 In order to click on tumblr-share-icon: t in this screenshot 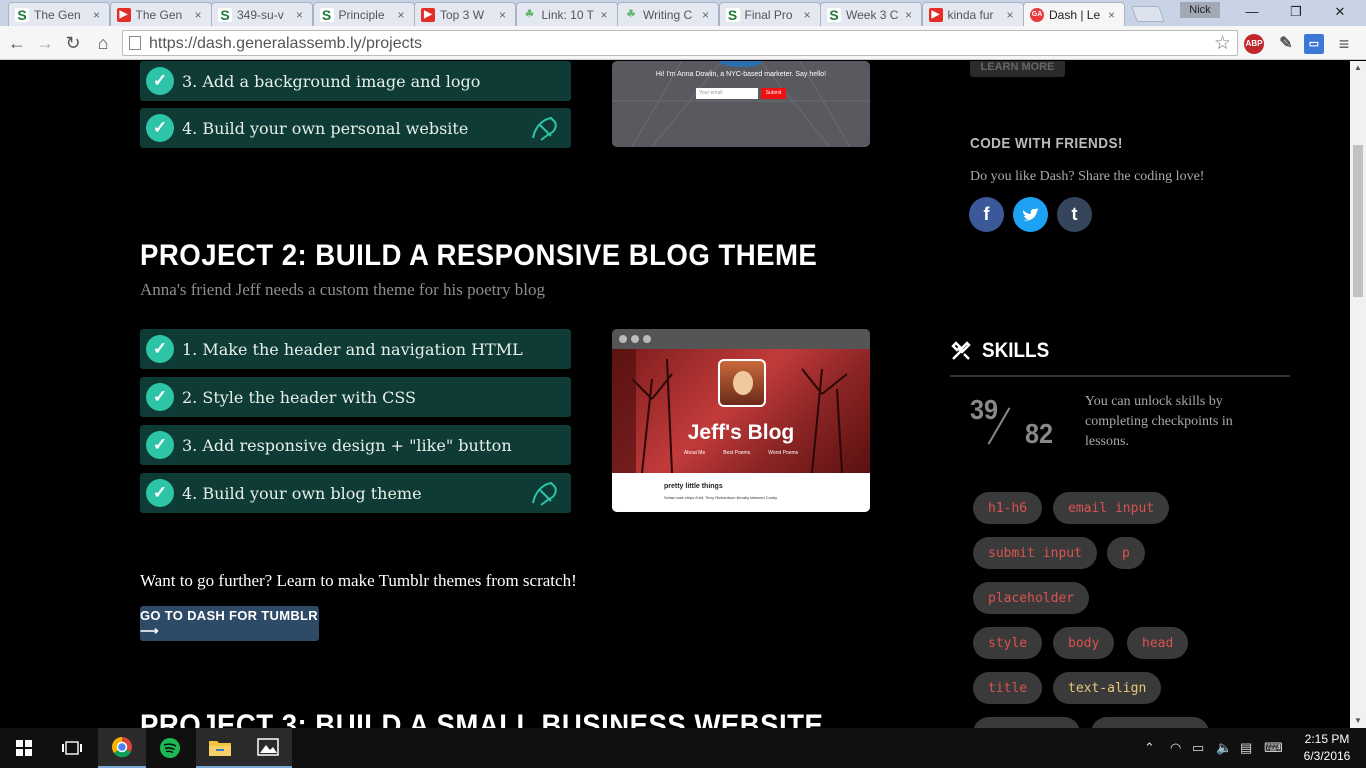, I will do `click(1074, 214)`.